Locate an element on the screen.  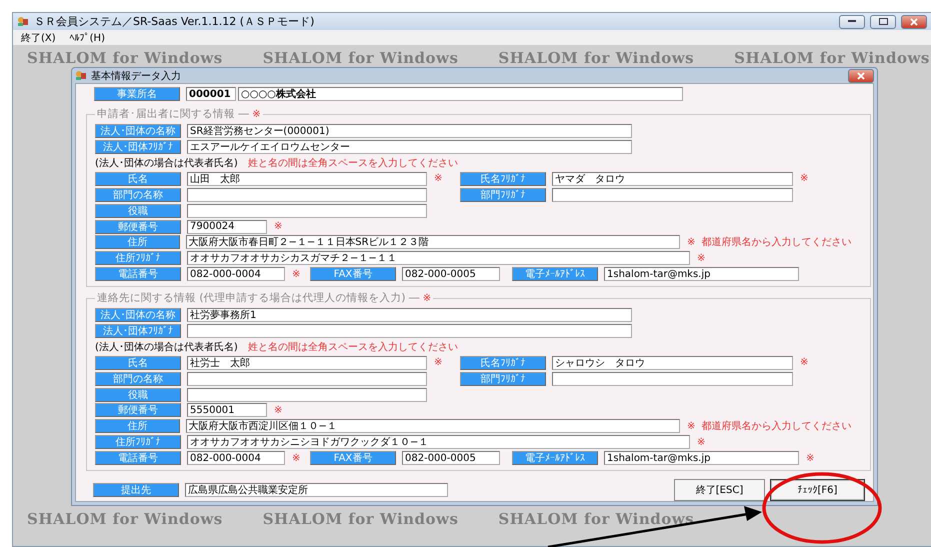
dialog-title: 基本情報データ入力 is located at coordinates (136, 76).